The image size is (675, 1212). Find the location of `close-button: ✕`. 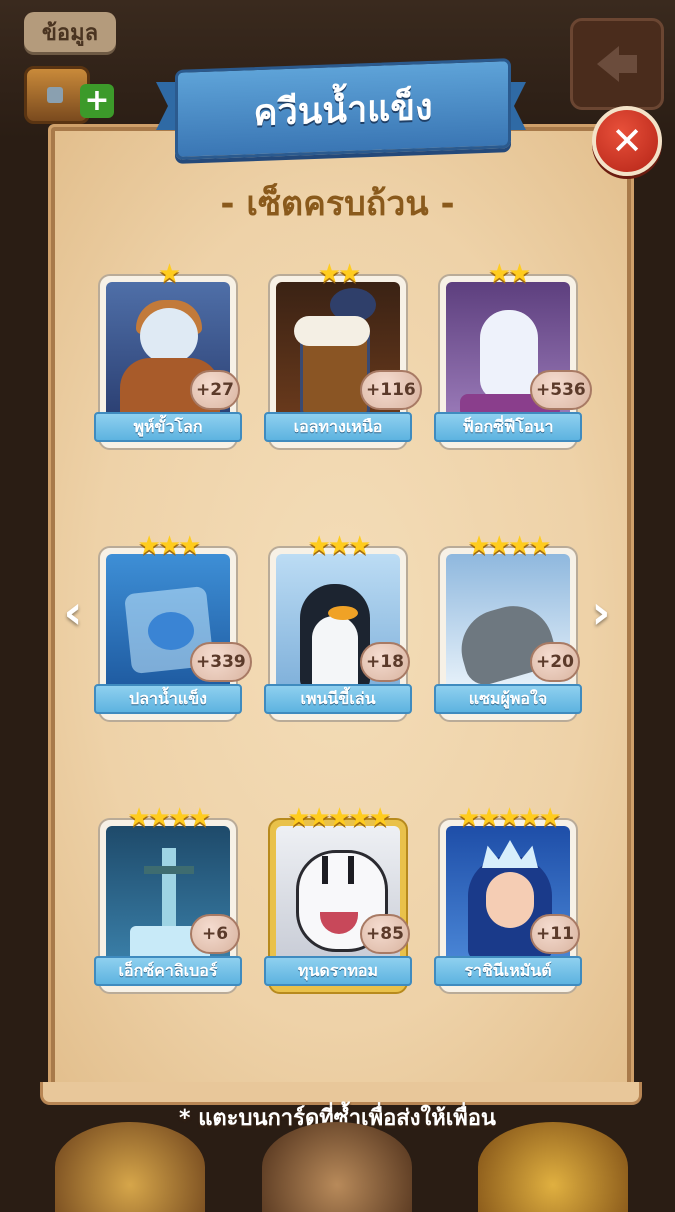

close-button: ✕ is located at coordinates (627, 141).